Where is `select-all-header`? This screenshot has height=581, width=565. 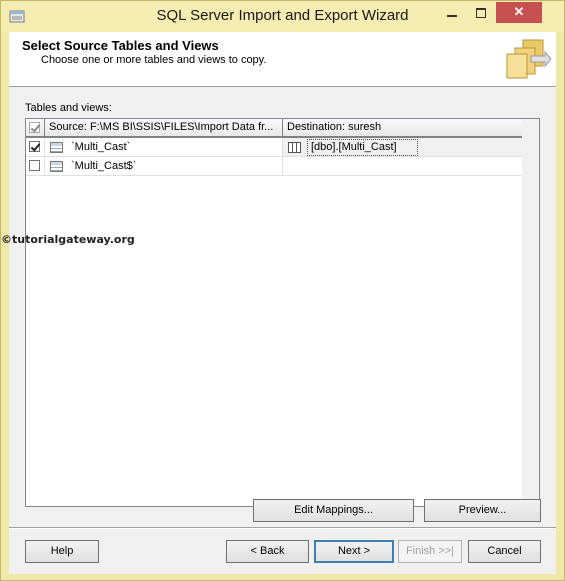
select-all-header is located at coordinates (35, 128).